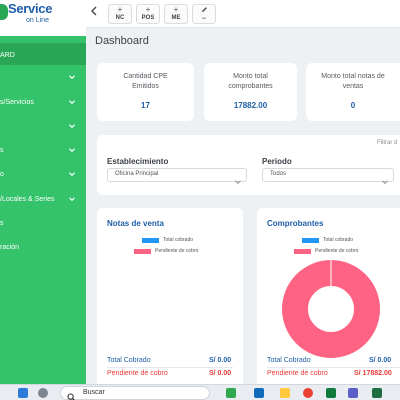 This screenshot has height=400, width=400. I want to click on stat-card-cpe: Cantidad CPE Emitidos 17, so click(145, 92).